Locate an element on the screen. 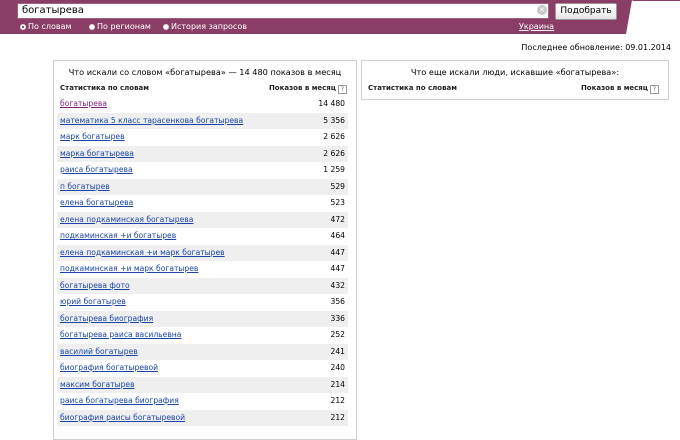  table-row: раиса богатырева 1 259 is located at coordinates (202, 170).